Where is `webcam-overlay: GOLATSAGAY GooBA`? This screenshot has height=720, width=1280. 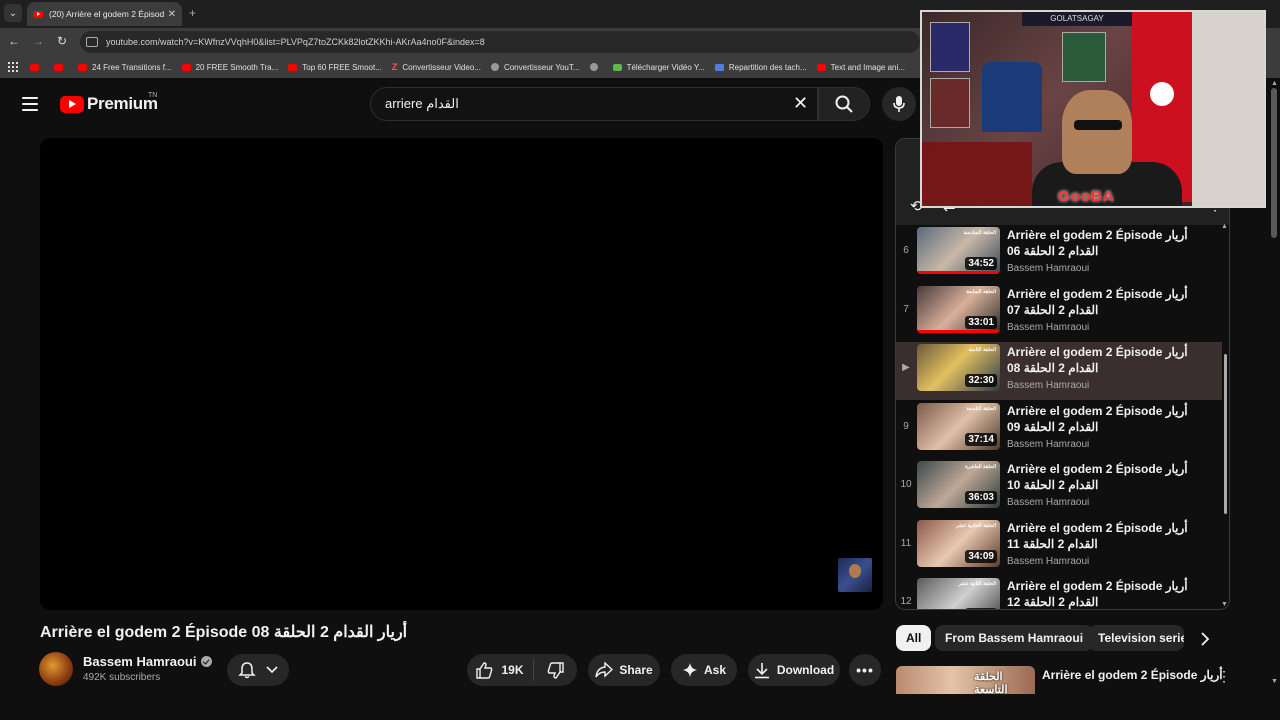 webcam-overlay: GOLATSAGAY GooBA is located at coordinates (1093, 109).